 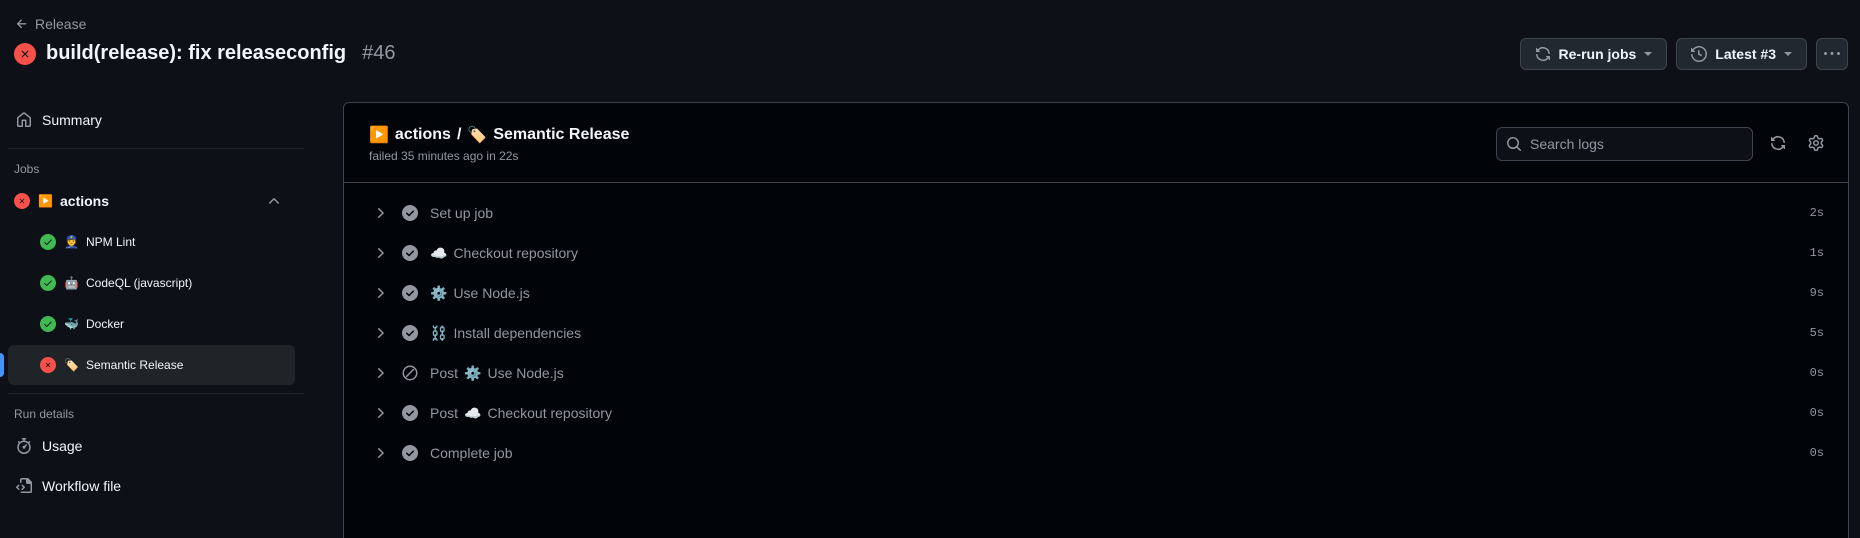 I want to click on sidebar-item-summary: Summary, so click(x=152, y=120).